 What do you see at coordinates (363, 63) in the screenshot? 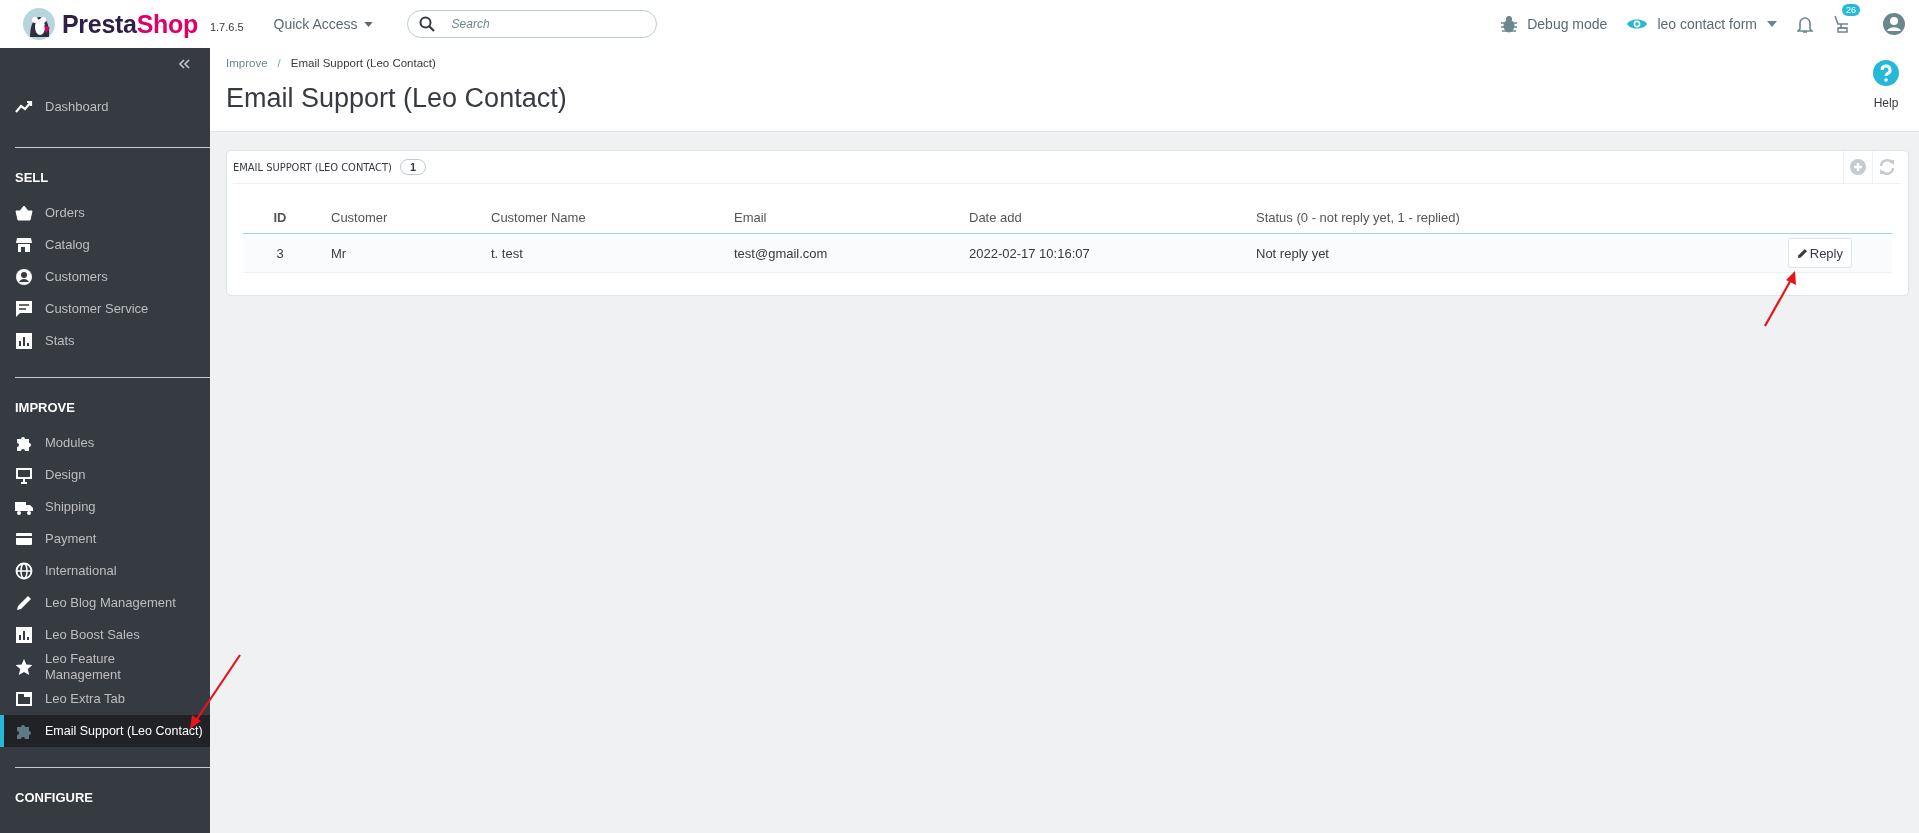
I see `breadcrumb-current: Email Support (Leo Contact)` at bounding box center [363, 63].